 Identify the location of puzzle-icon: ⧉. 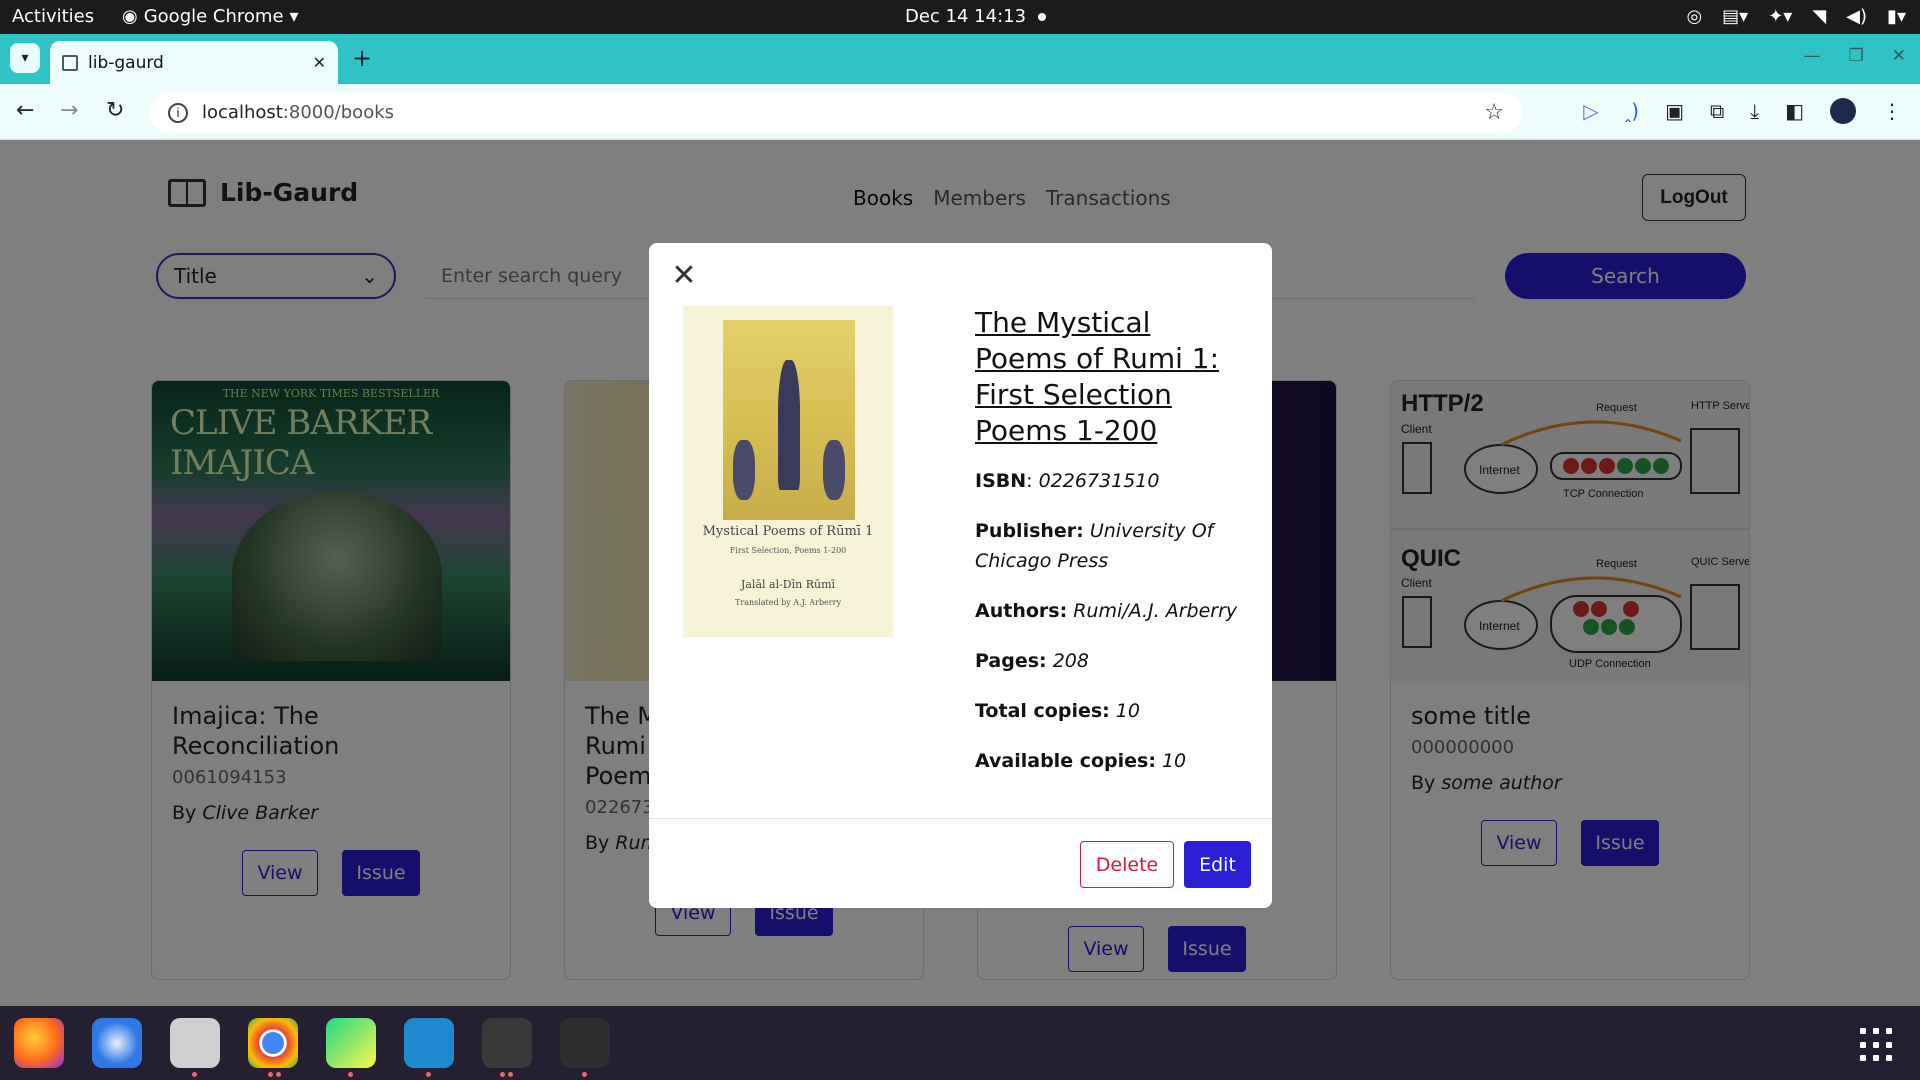
(1717, 111).